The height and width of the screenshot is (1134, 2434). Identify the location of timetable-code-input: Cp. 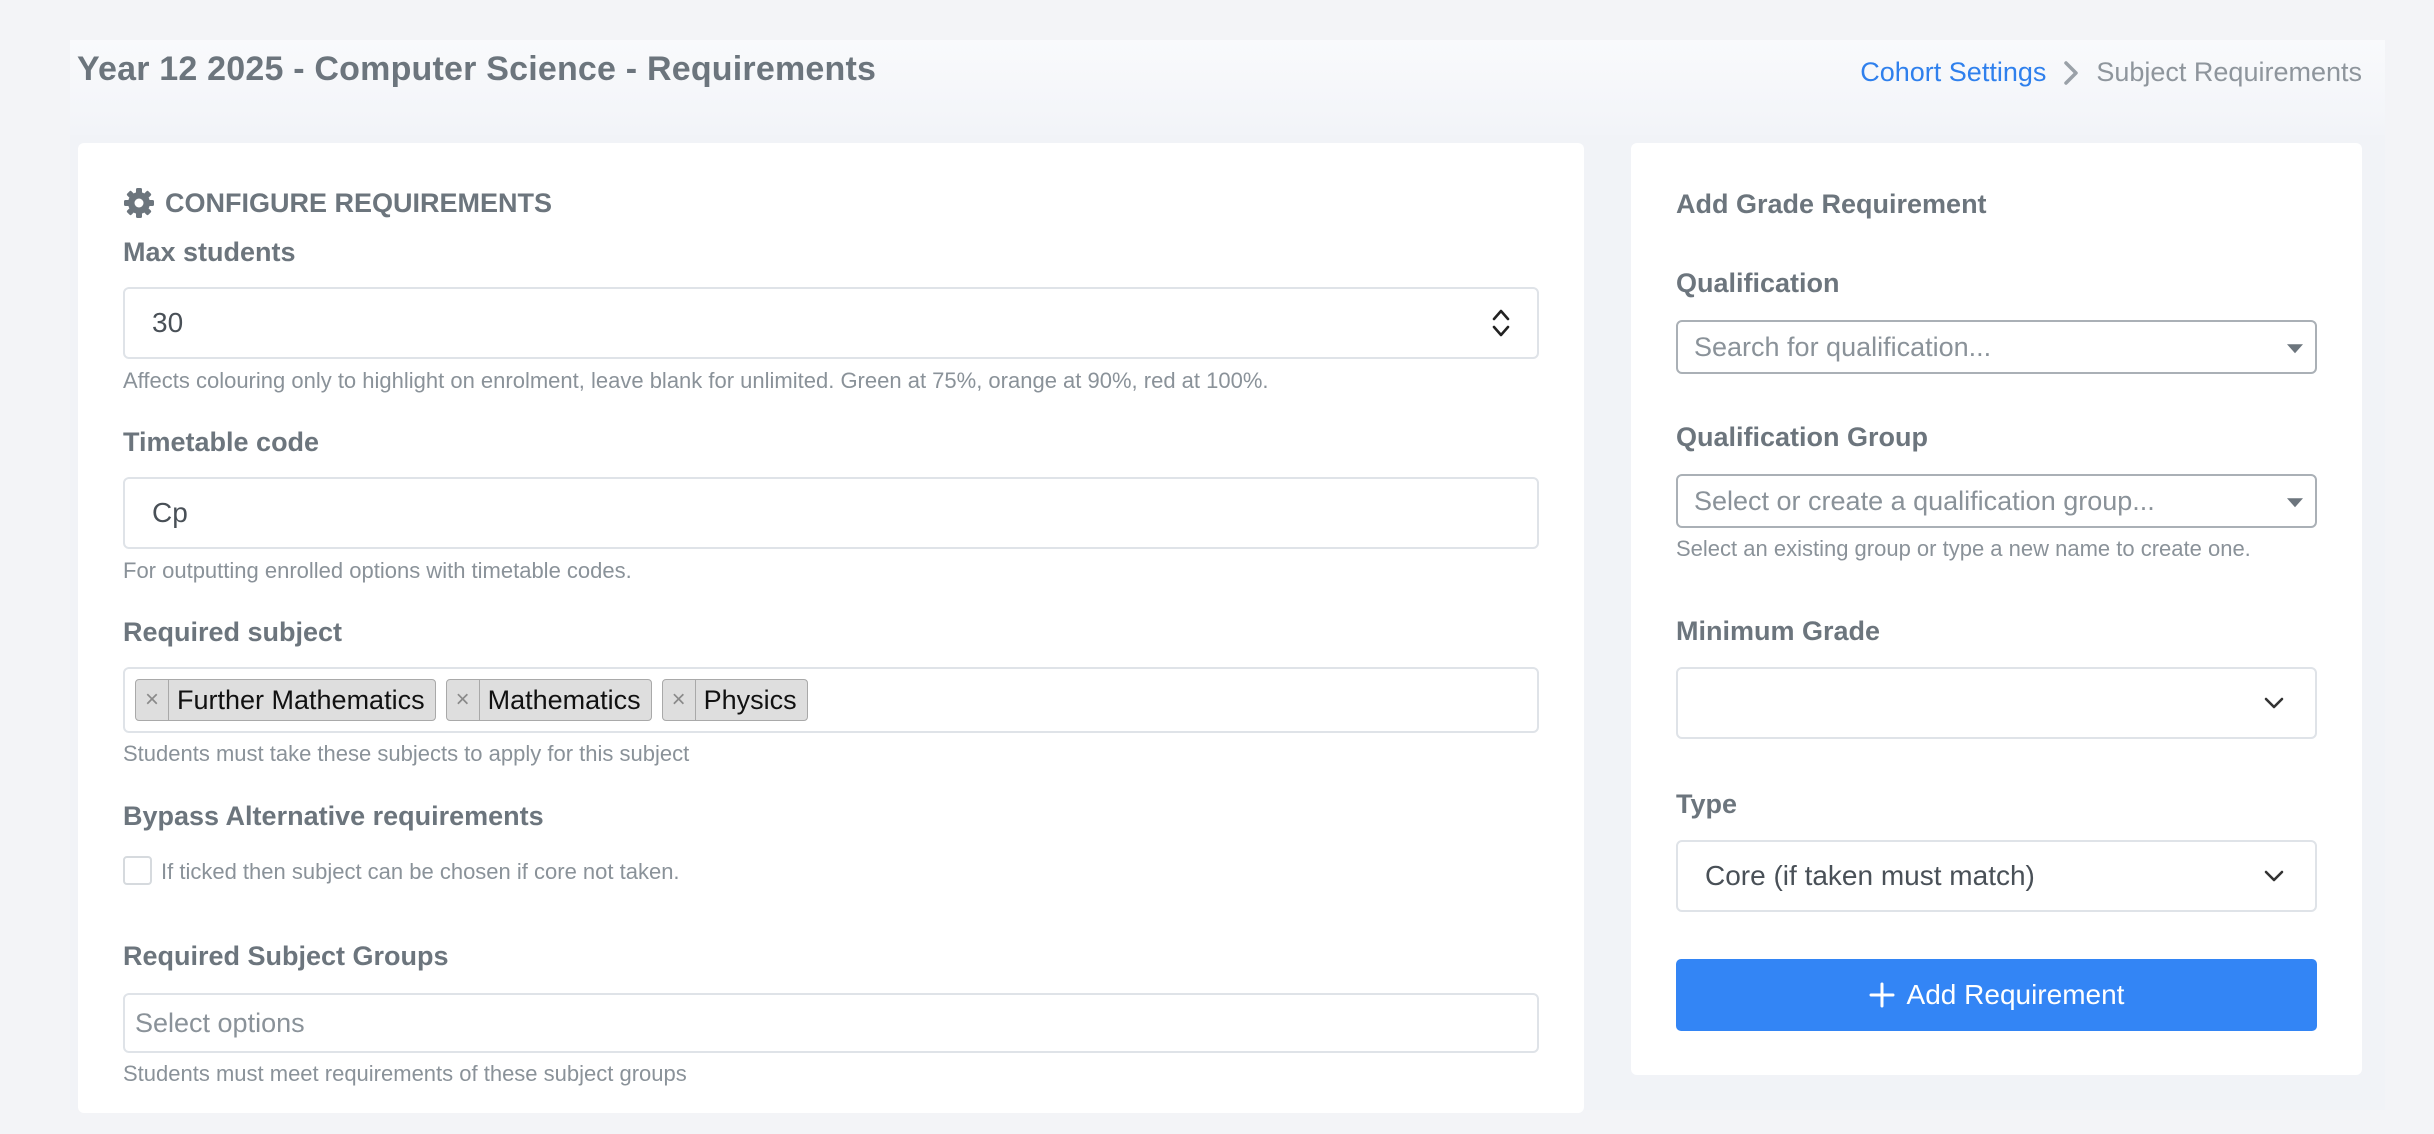
(831, 513).